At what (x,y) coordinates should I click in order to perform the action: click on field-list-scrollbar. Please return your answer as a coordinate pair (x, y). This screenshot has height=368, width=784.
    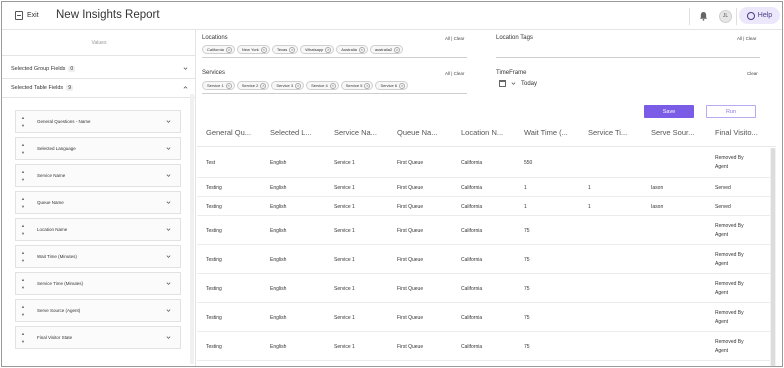
    Looking at the image, I should click on (192, 229).